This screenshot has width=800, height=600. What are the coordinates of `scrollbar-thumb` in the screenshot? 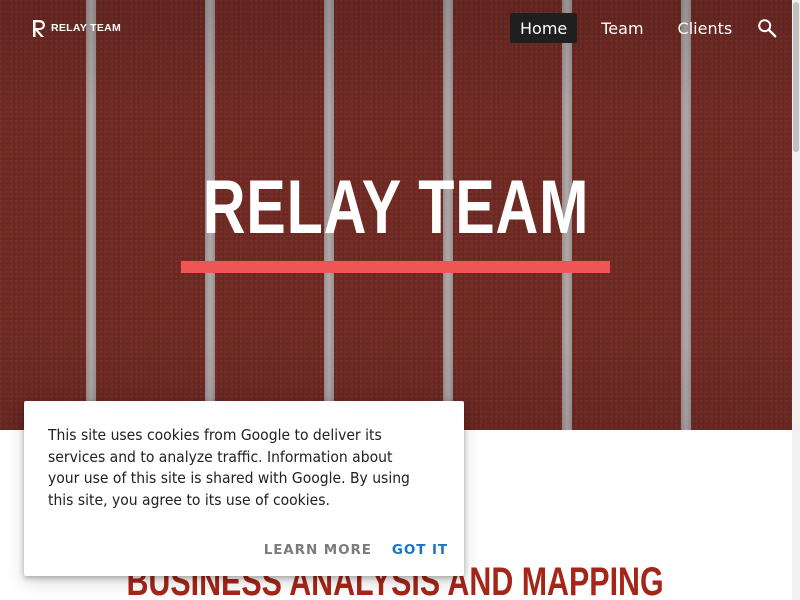 It's located at (796, 77).